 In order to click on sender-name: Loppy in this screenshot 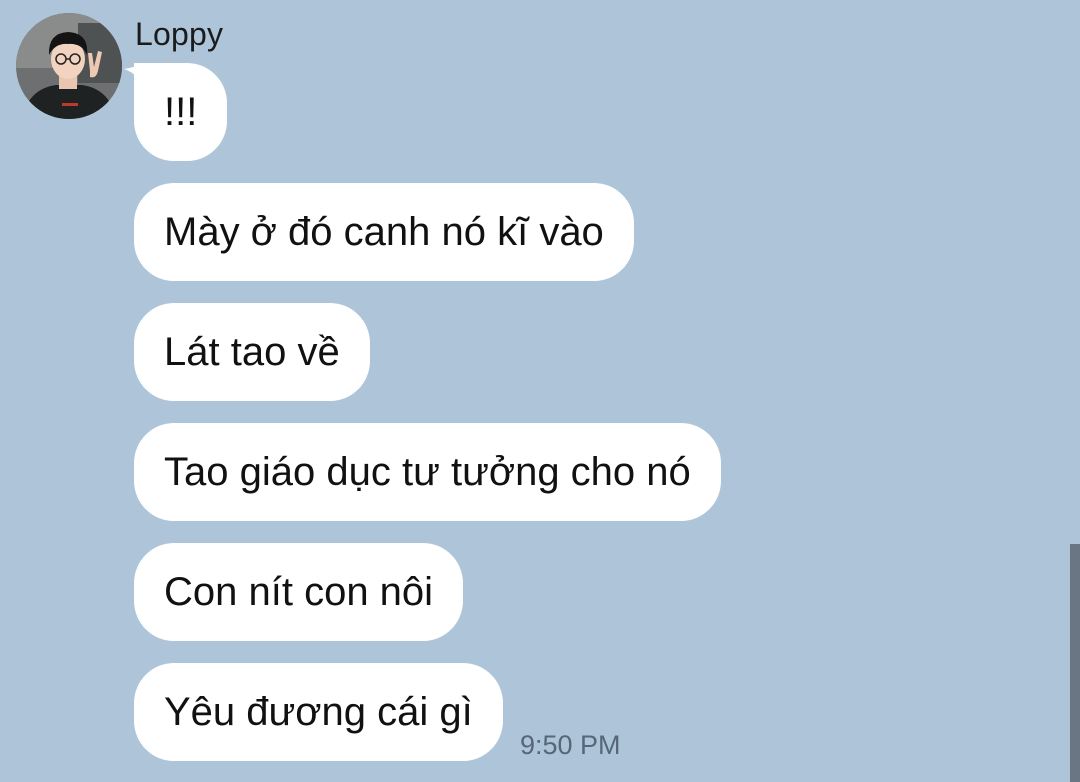, I will do `click(179, 34)`.